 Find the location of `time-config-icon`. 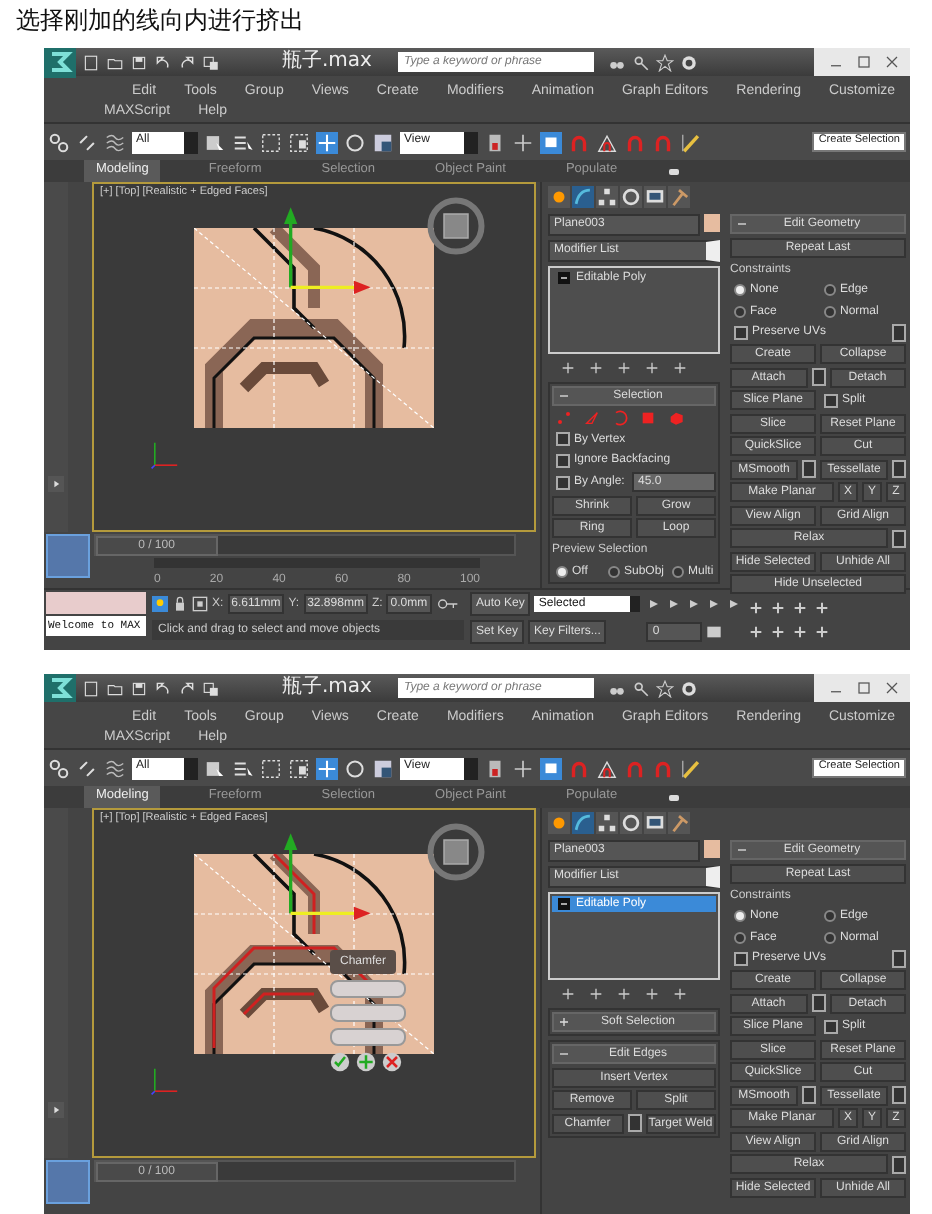

time-config-icon is located at coordinates (714, 632).